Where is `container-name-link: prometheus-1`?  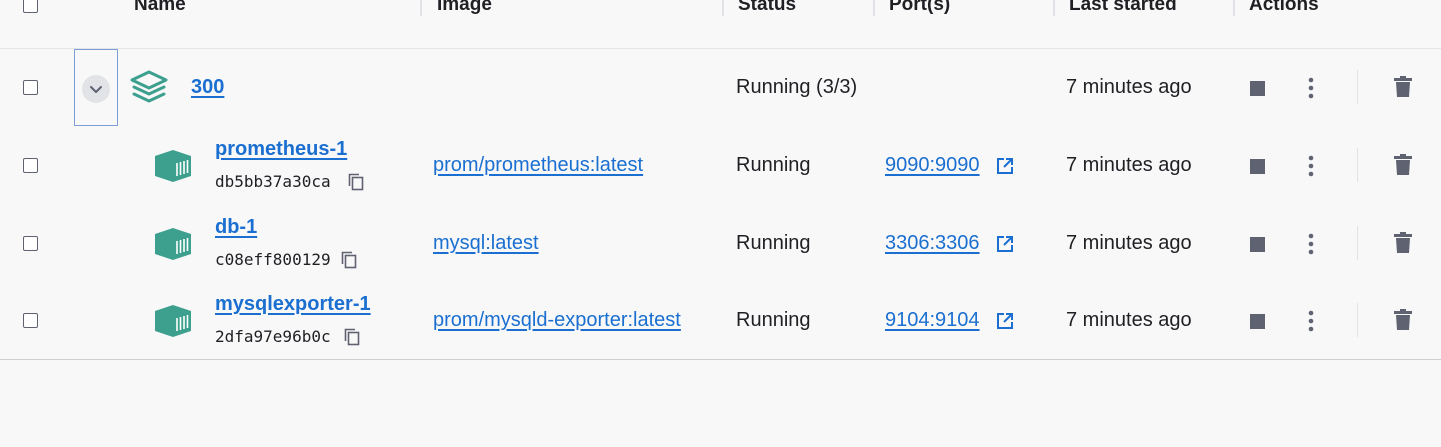 container-name-link: prometheus-1 is located at coordinates (281, 149).